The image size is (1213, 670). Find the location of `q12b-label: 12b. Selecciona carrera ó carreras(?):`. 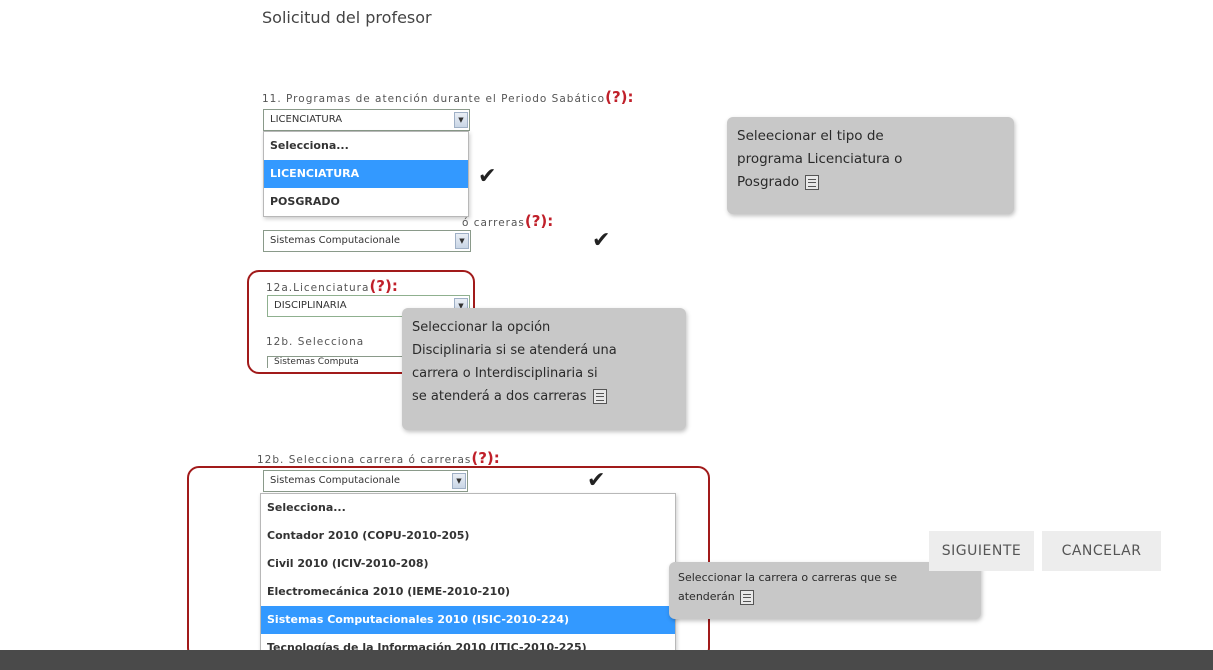

q12b-label: 12b. Selecciona carrera ó carreras(?): is located at coordinates (378, 458).